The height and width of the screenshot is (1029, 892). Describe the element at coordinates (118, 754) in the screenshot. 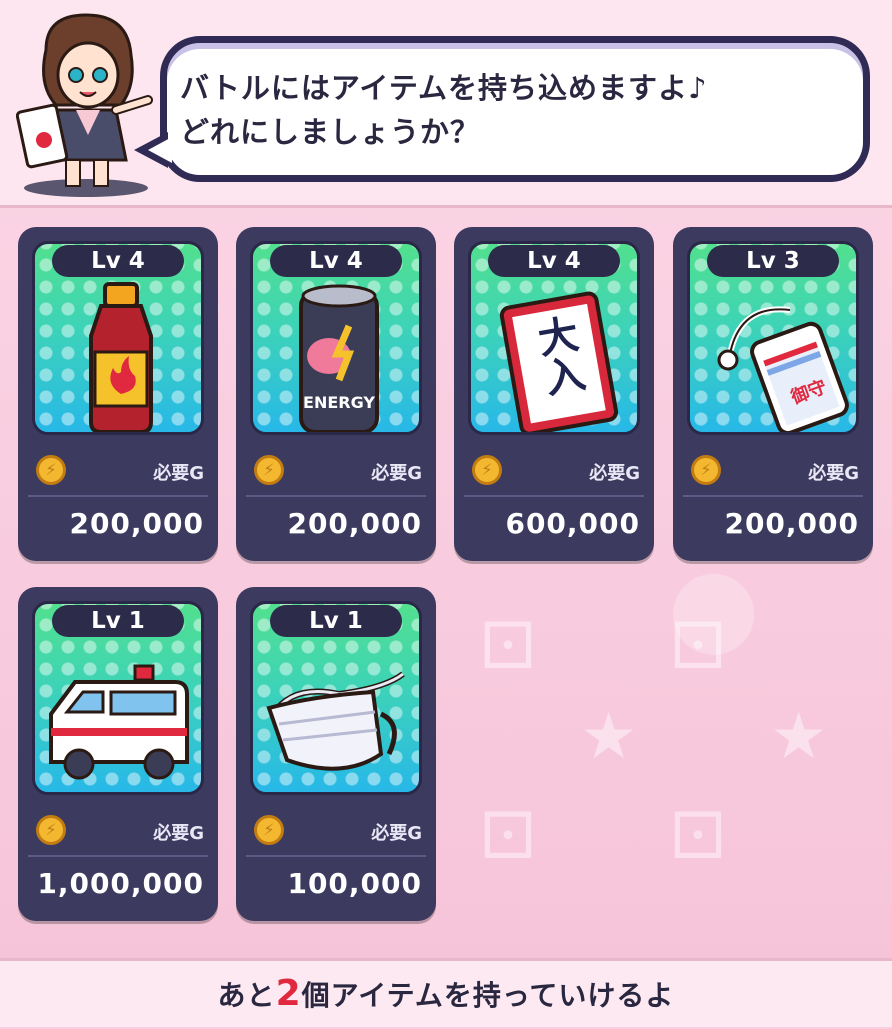

I see `item-card-ambulance: Lv 1 ⚡ 必要G 1,000,000` at that location.